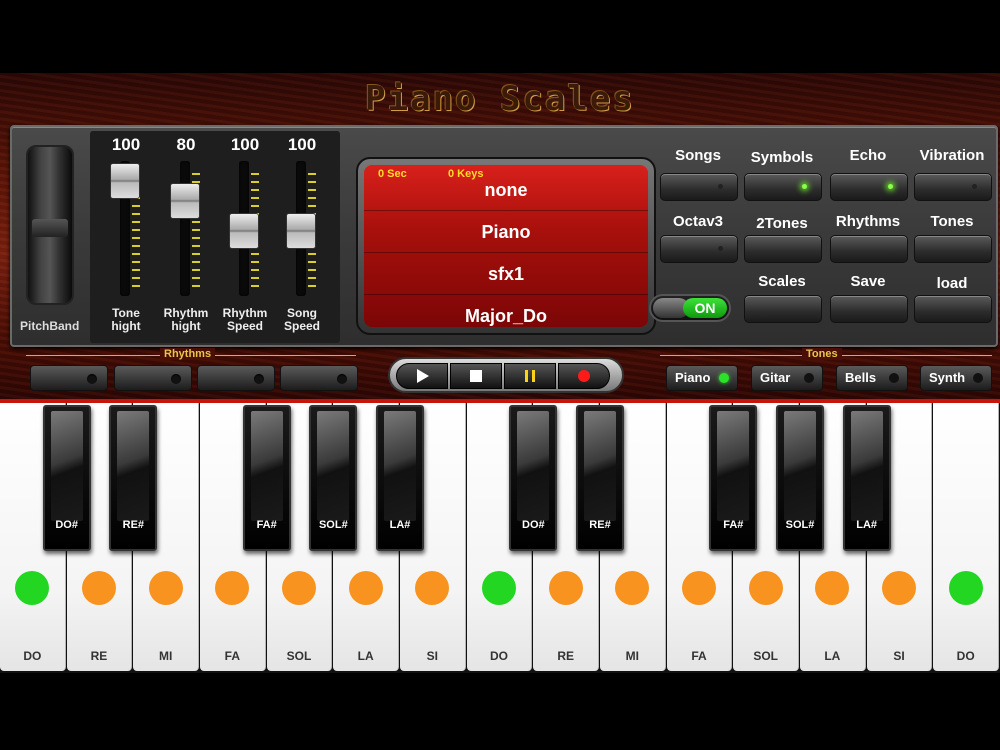 Image resolution: width=1000 pixels, height=750 pixels. What do you see at coordinates (953, 187) in the screenshot?
I see `vibration-button` at bounding box center [953, 187].